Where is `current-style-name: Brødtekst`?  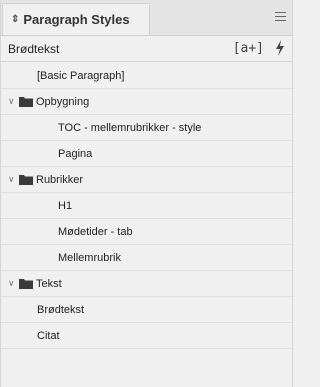 current-style-name: Brødtekst is located at coordinates (34, 48).